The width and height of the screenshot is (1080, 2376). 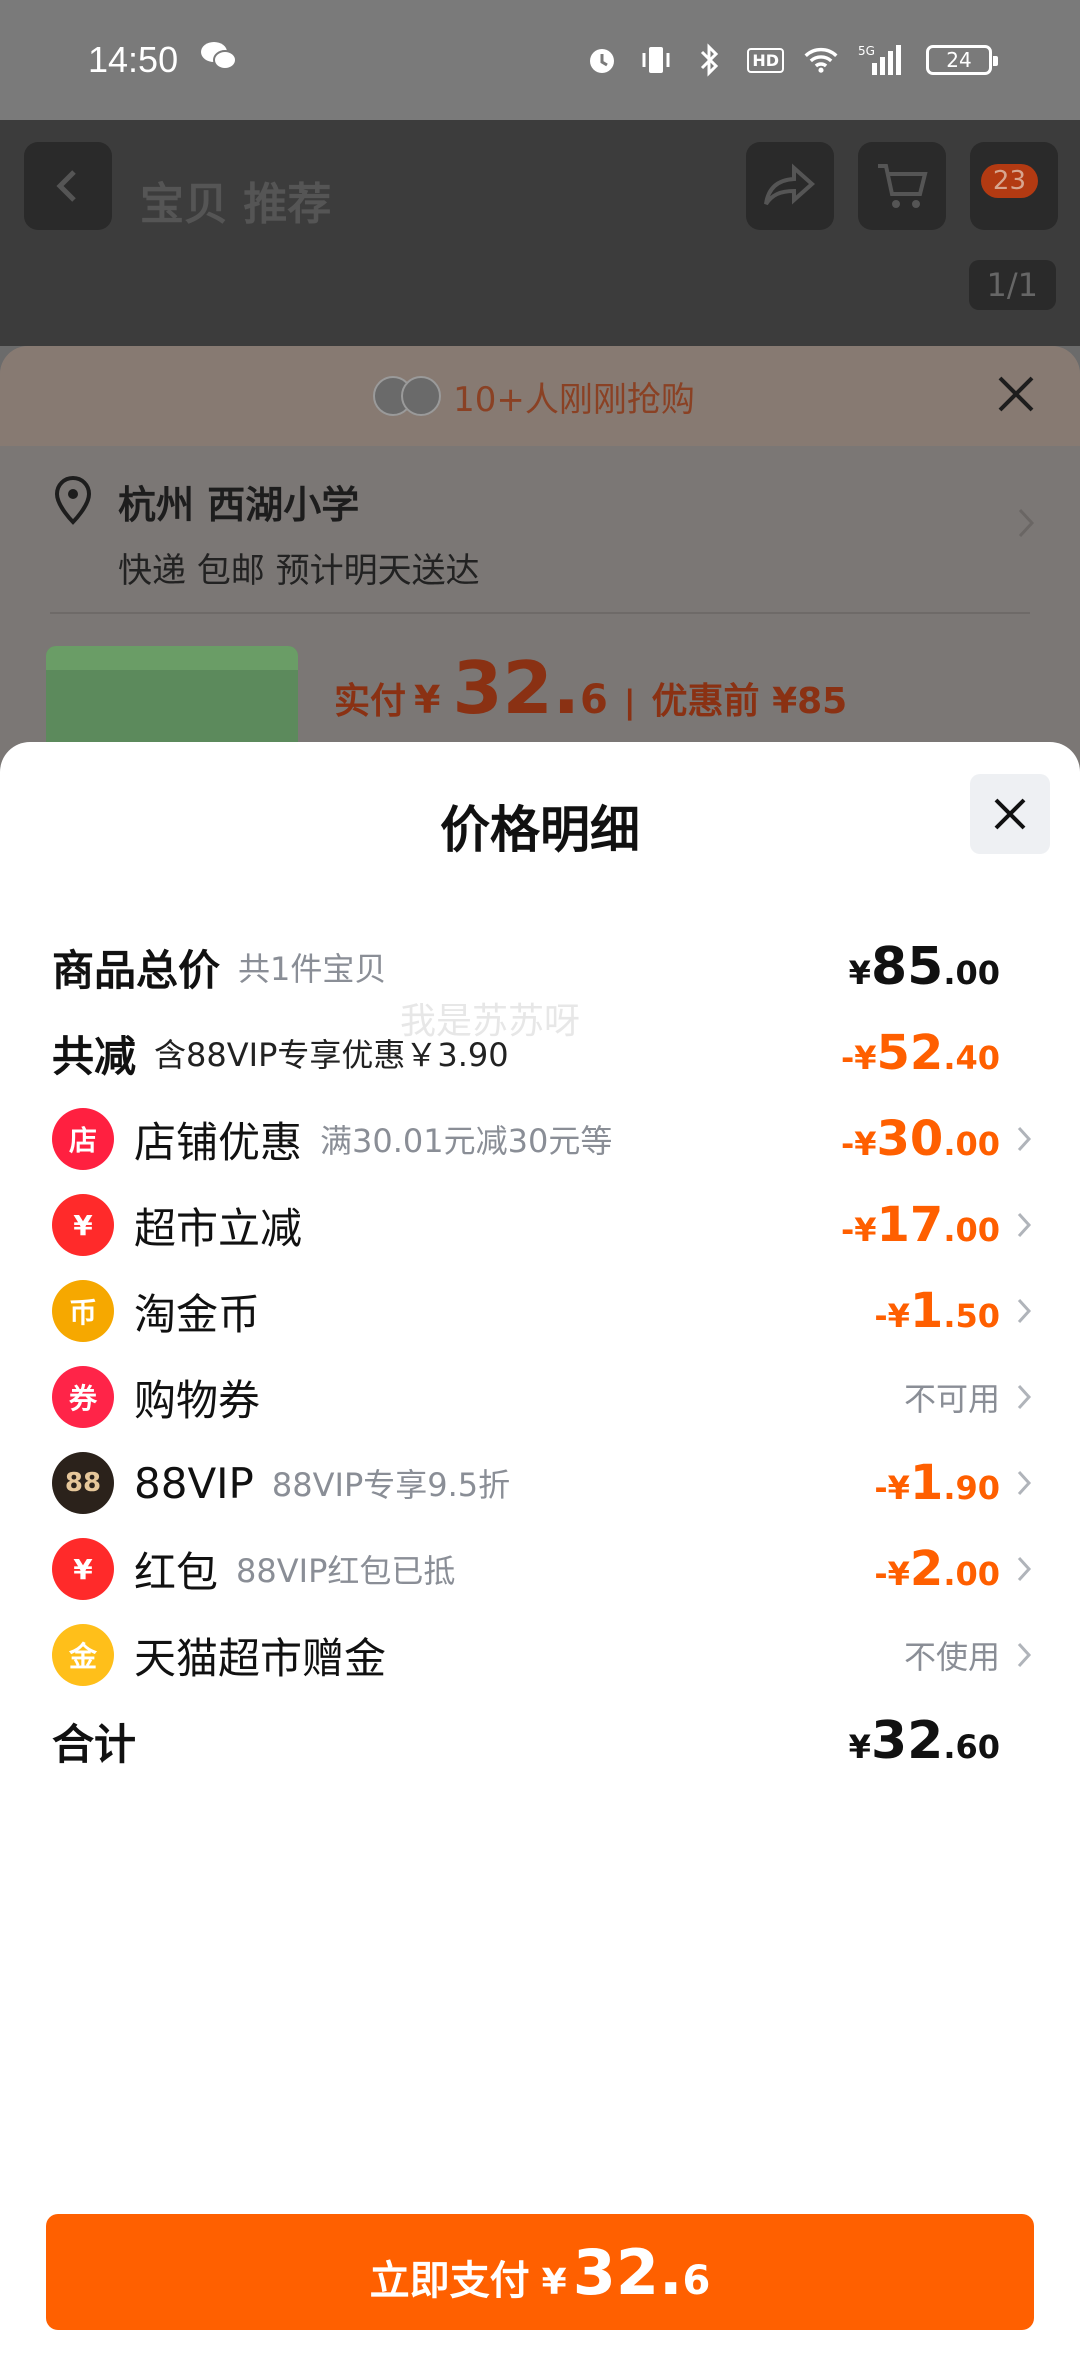 What do you see at coordinates (907, 1741) in the screenshot?
I see `amount-int: 32` at bounding box center [907, 1741].